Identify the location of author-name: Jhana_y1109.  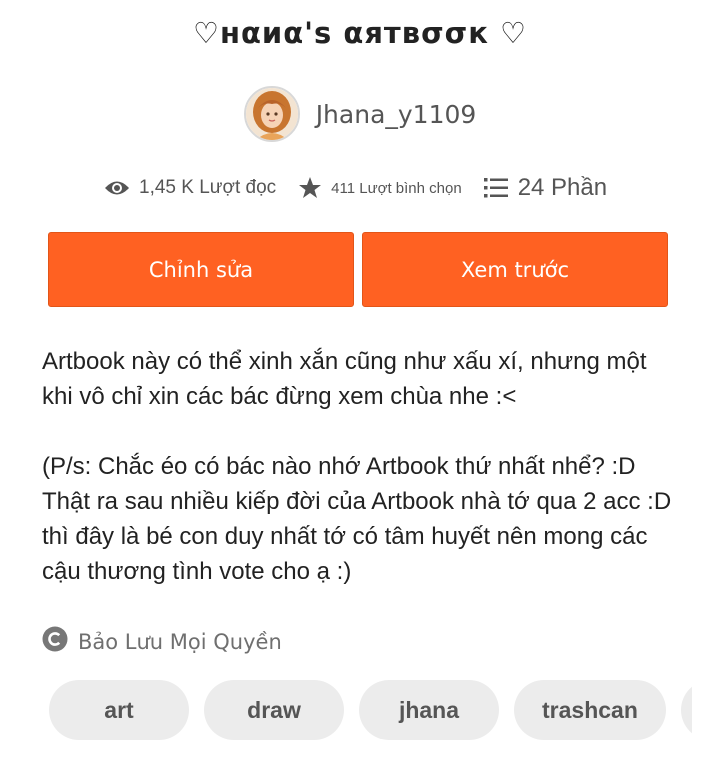
(396, 114).